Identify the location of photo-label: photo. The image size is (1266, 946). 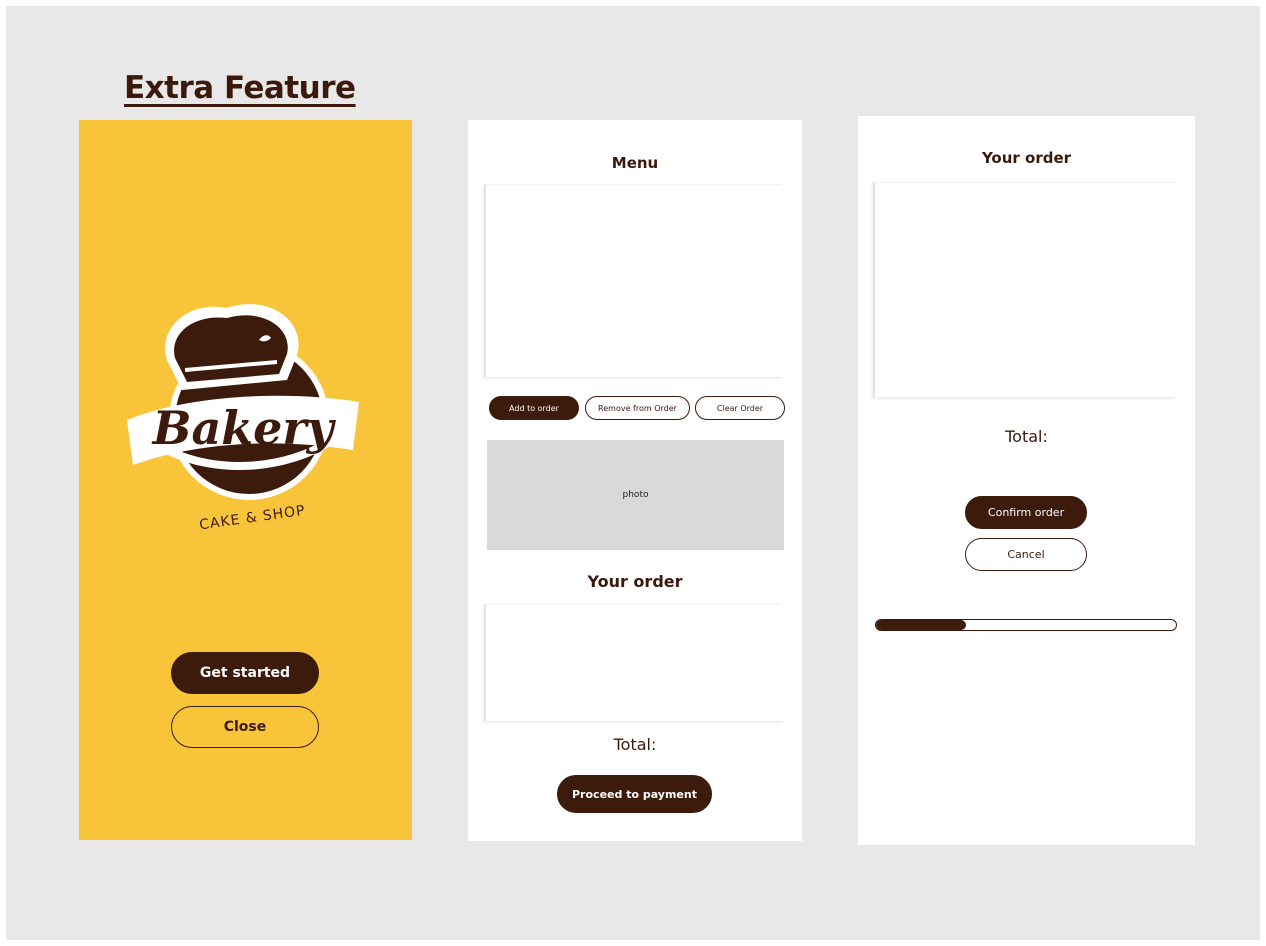
(635, 495).